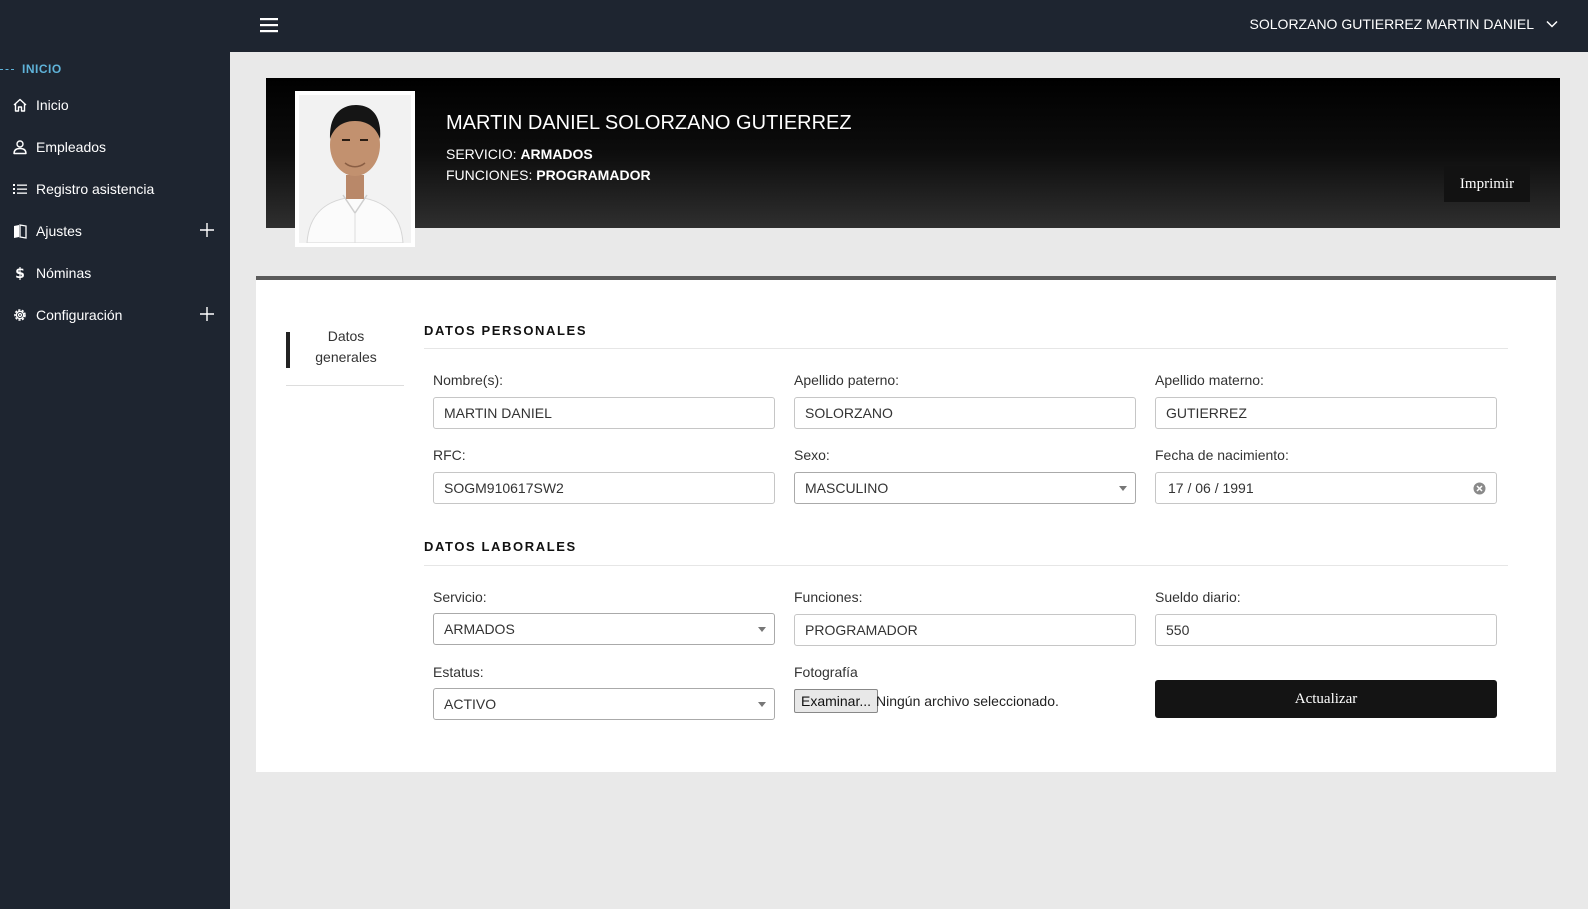  What do you see at coordinates (42, 69) in the screenshot?
I see `sidebar-section-text: INICIO` at bounding box center [42, 69].